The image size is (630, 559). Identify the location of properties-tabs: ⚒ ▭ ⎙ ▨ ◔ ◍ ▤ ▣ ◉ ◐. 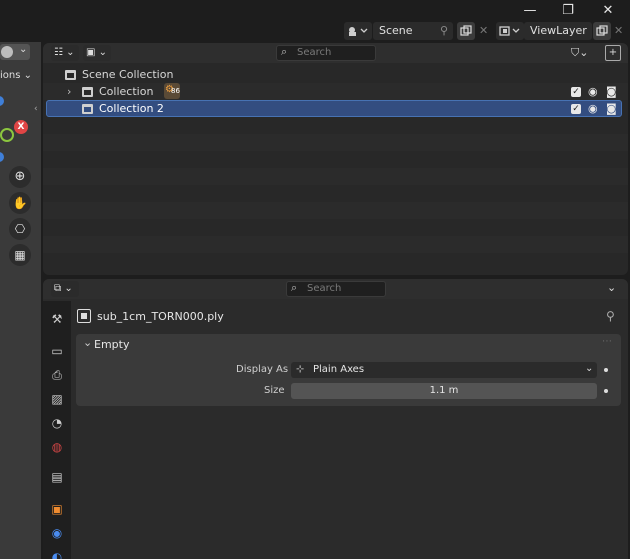
(57, 430).